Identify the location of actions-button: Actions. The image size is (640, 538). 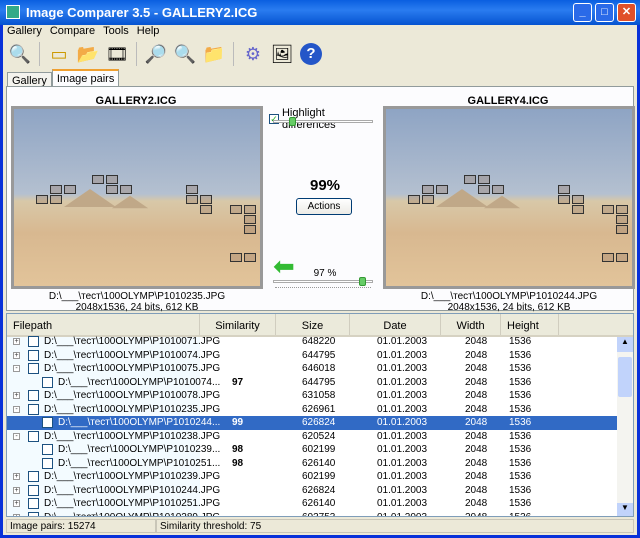
(324, 206).